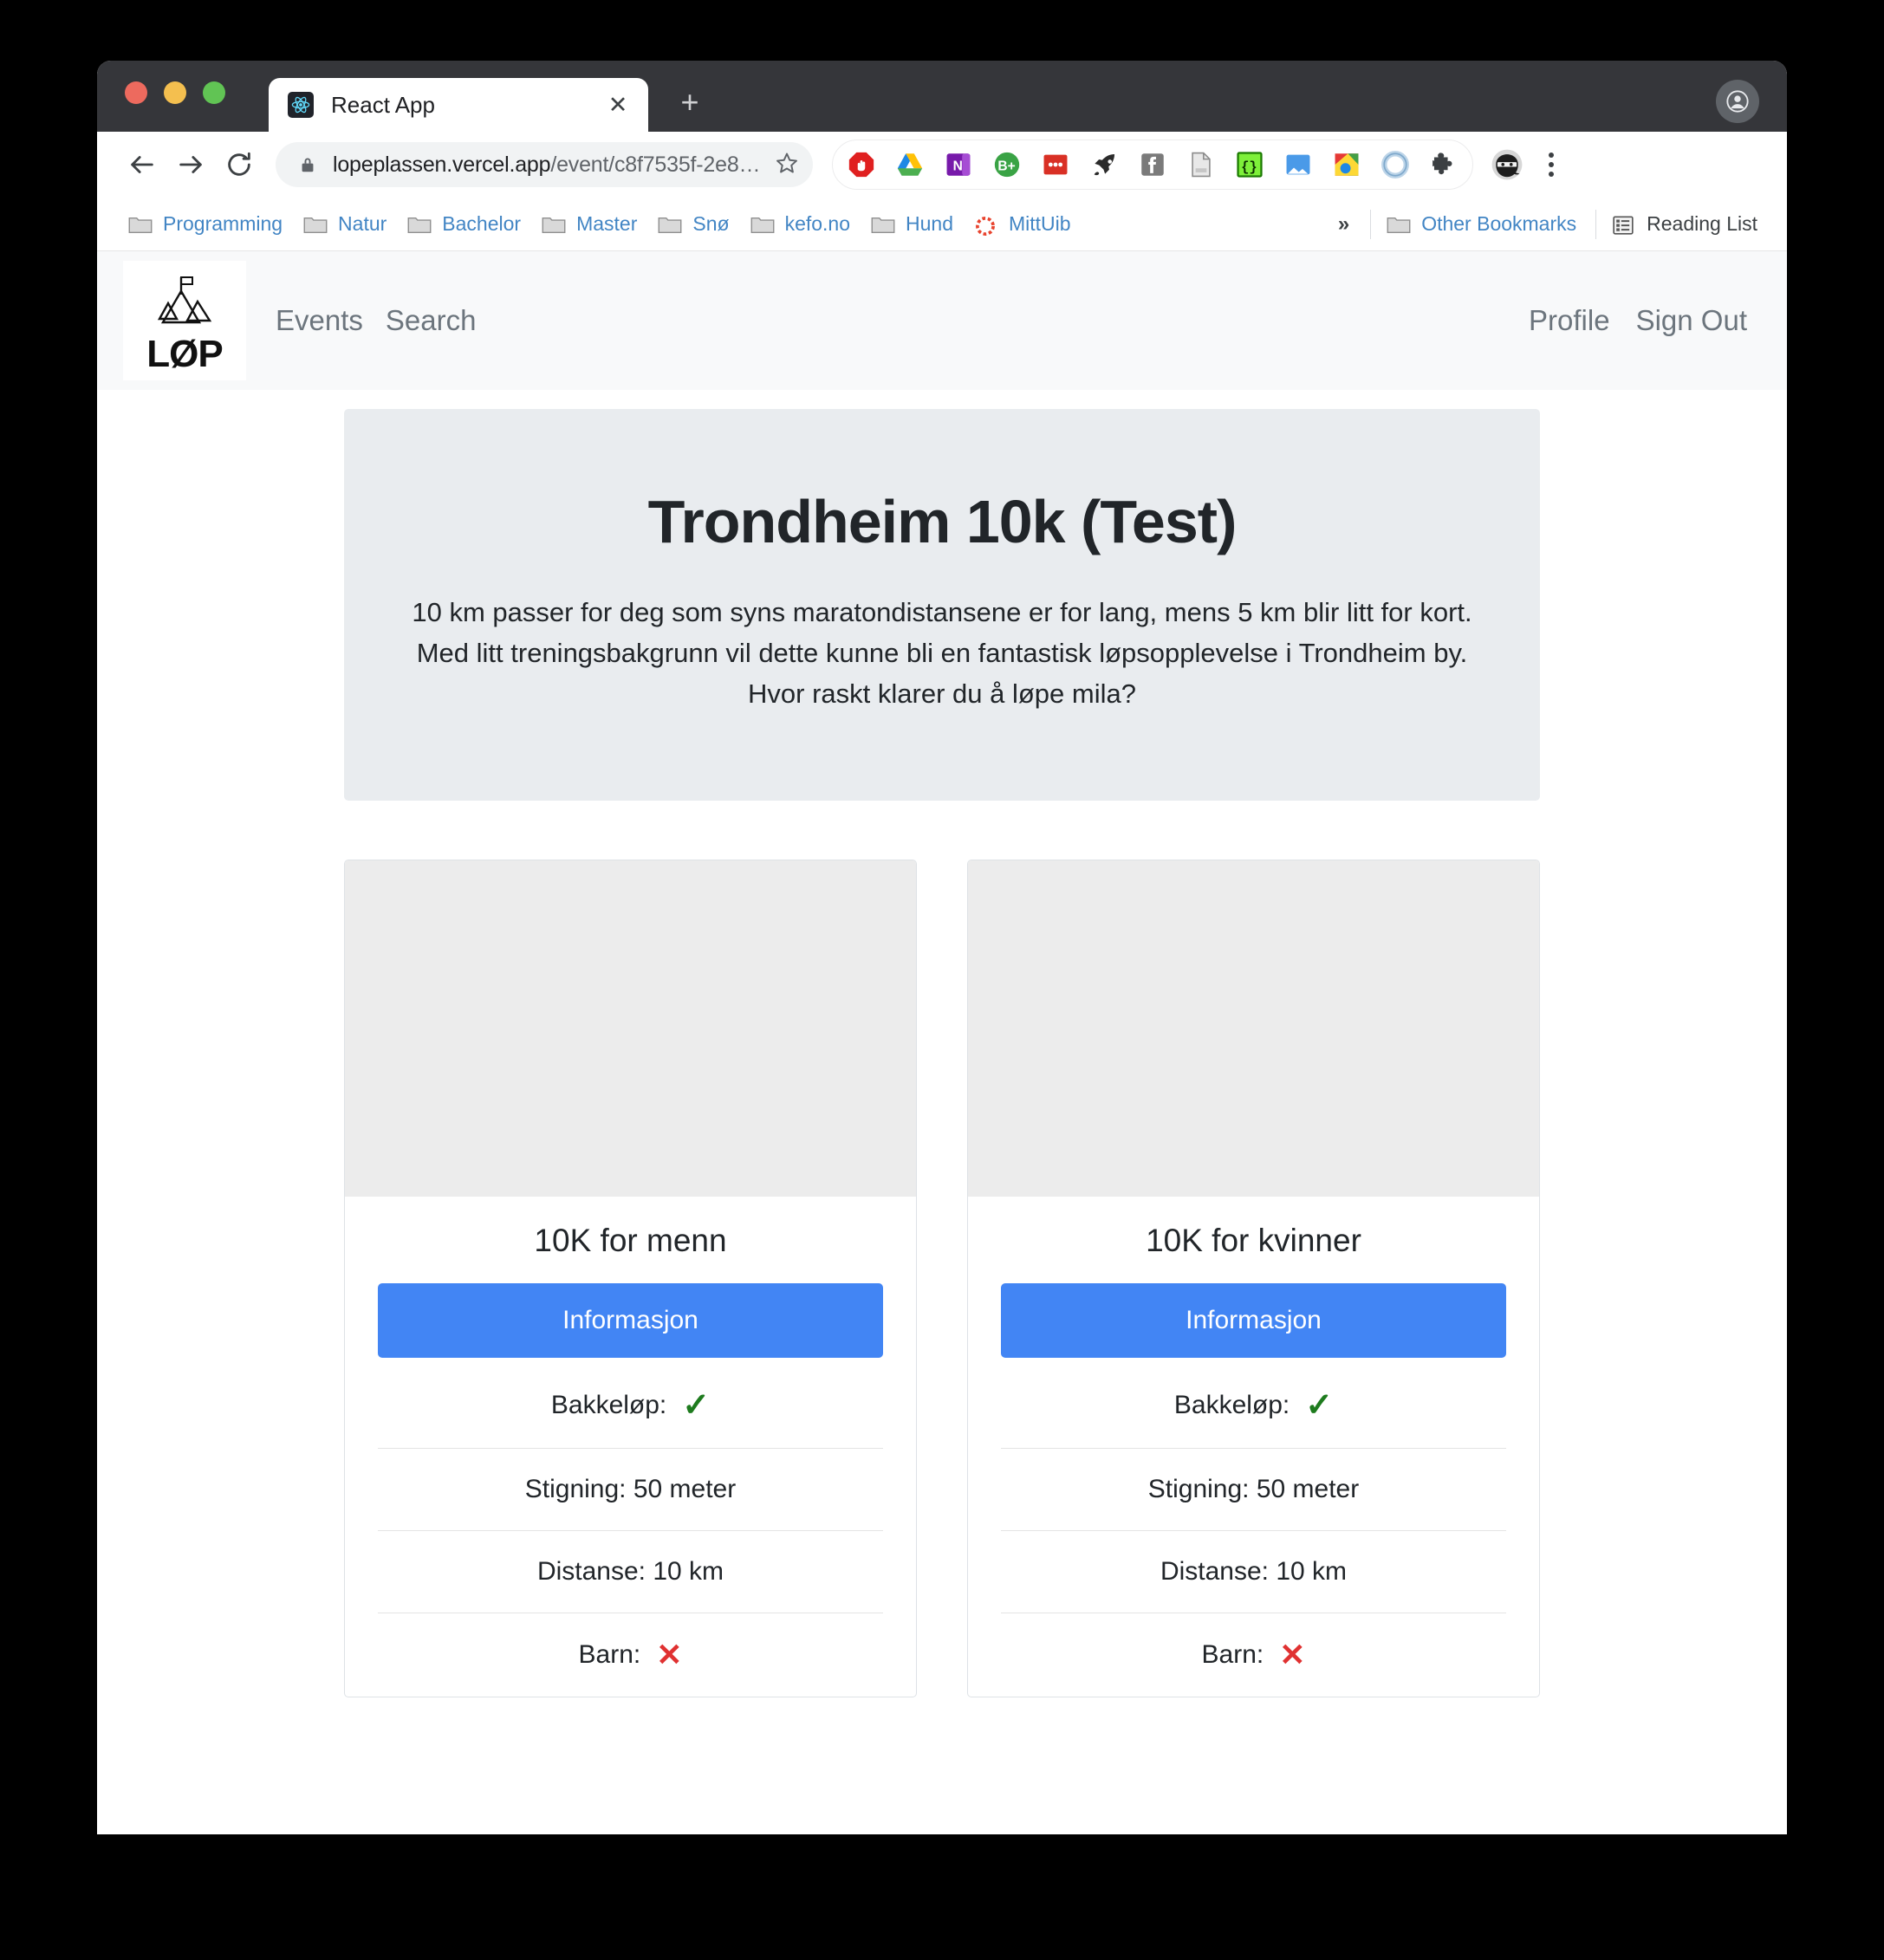  Describe the element at coordinates (861, 164) in the screenshot. I see `adblock-icon` at that location.